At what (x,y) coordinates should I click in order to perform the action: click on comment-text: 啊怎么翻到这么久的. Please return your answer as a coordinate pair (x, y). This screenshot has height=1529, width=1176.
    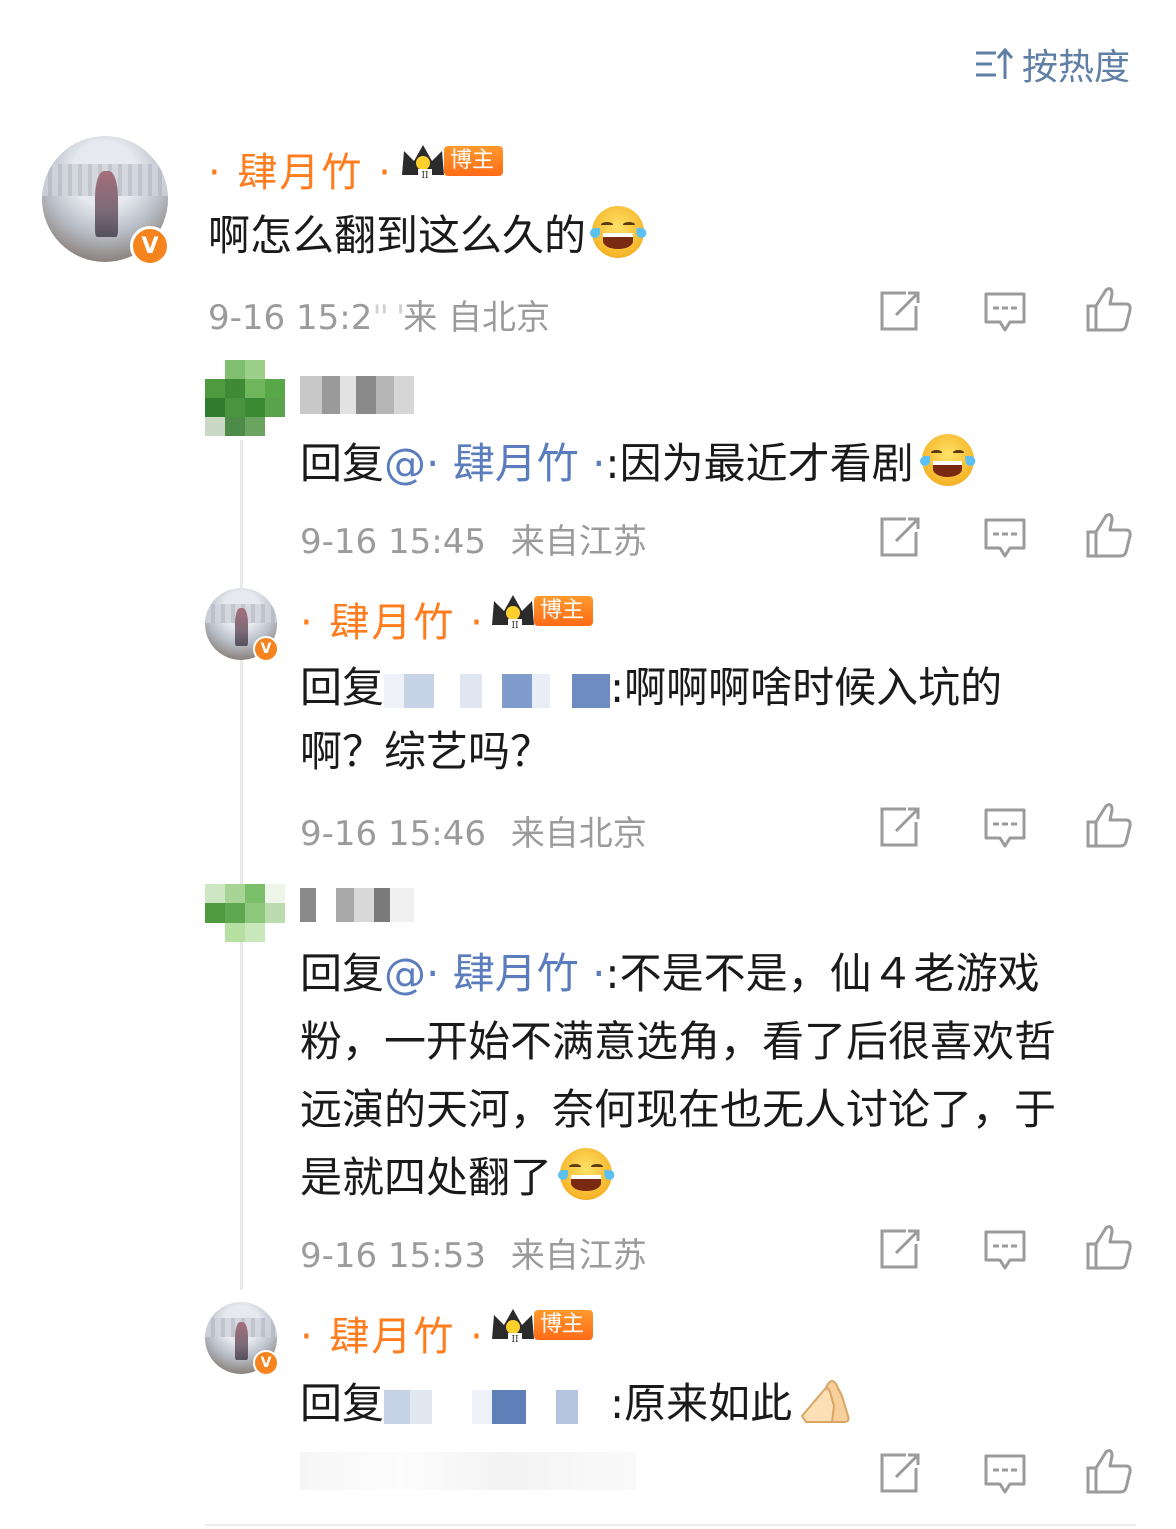
    Looking at the image, I should click on (427, 232).